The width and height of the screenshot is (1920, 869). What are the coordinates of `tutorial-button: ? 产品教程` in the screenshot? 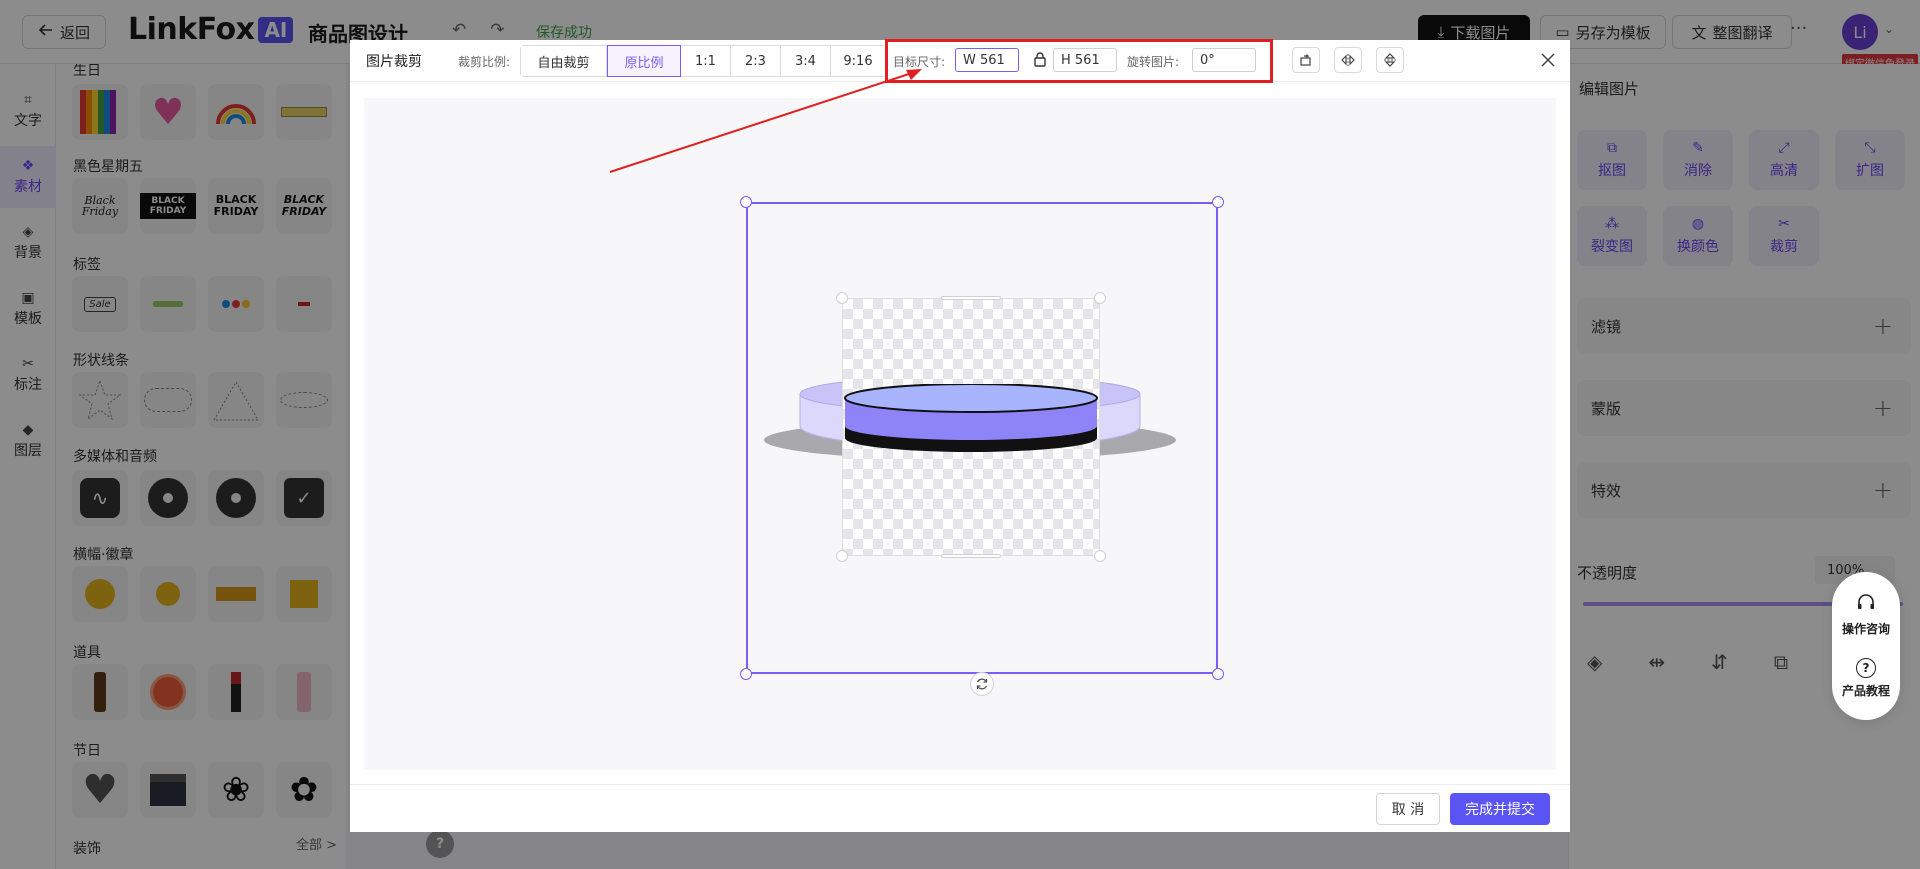 It's located at (1866, 678).